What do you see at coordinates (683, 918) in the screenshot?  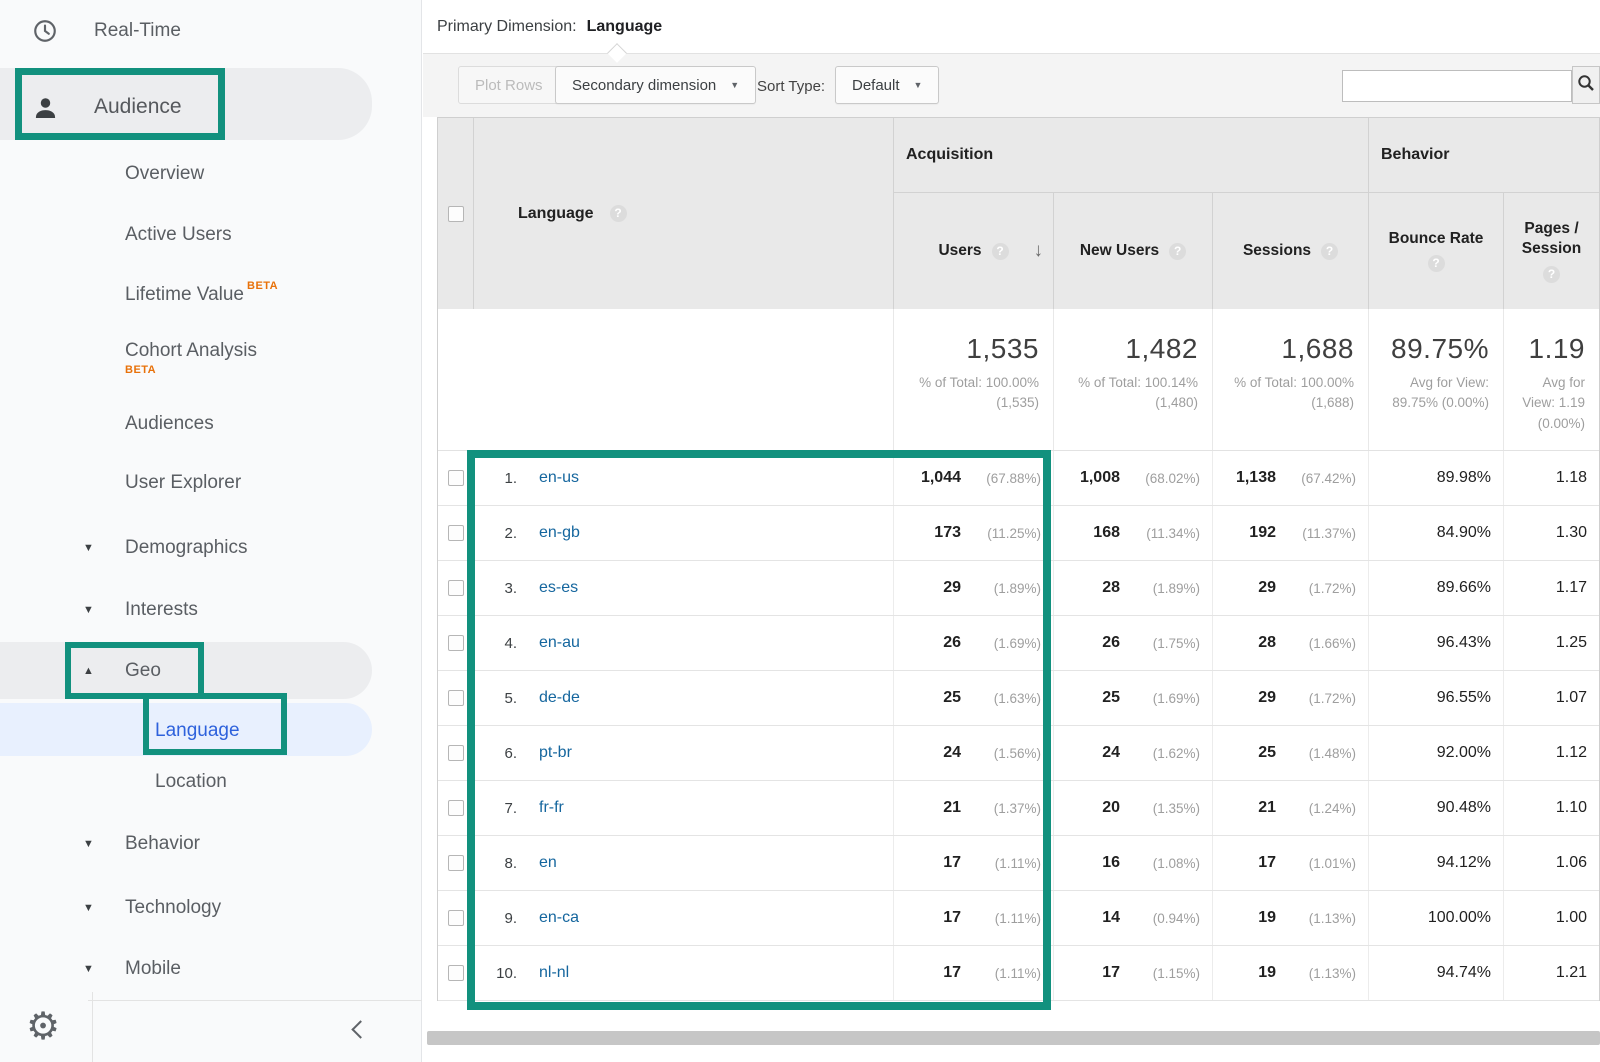 I see `language-cell: 9. en-ca` at bounding box center [683, 918].